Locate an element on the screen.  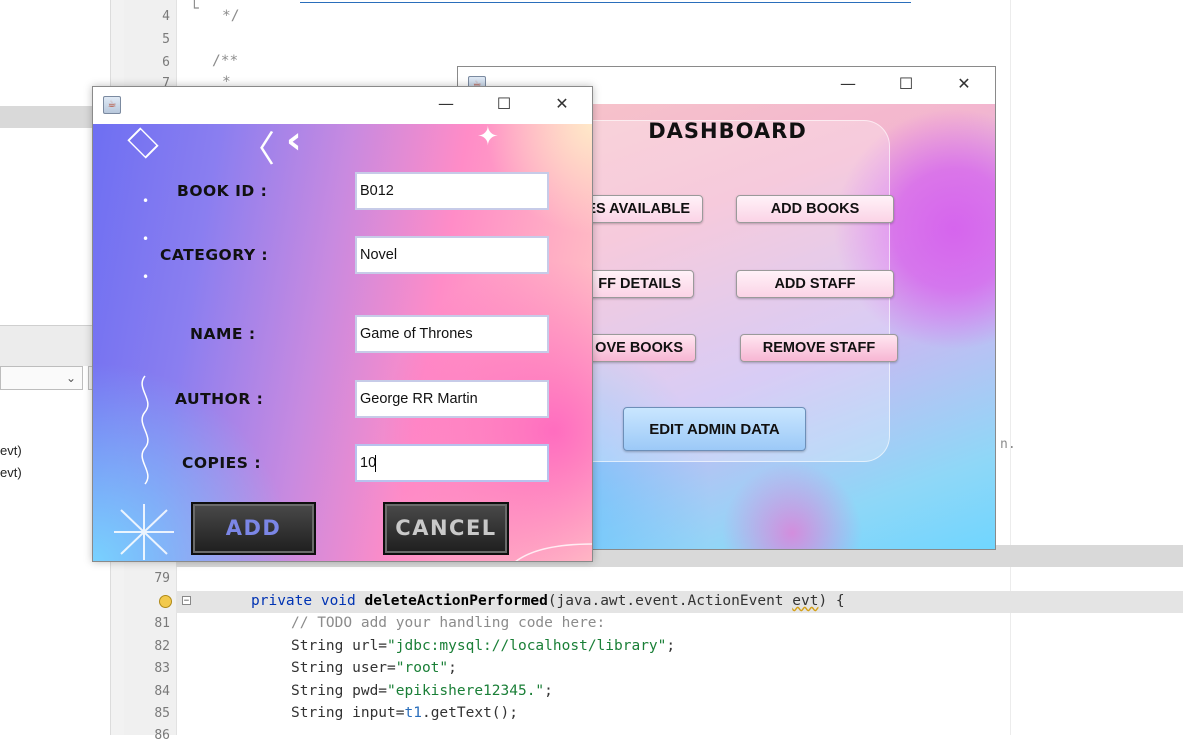
line-number: 82 is located at coordinates (162, 646).